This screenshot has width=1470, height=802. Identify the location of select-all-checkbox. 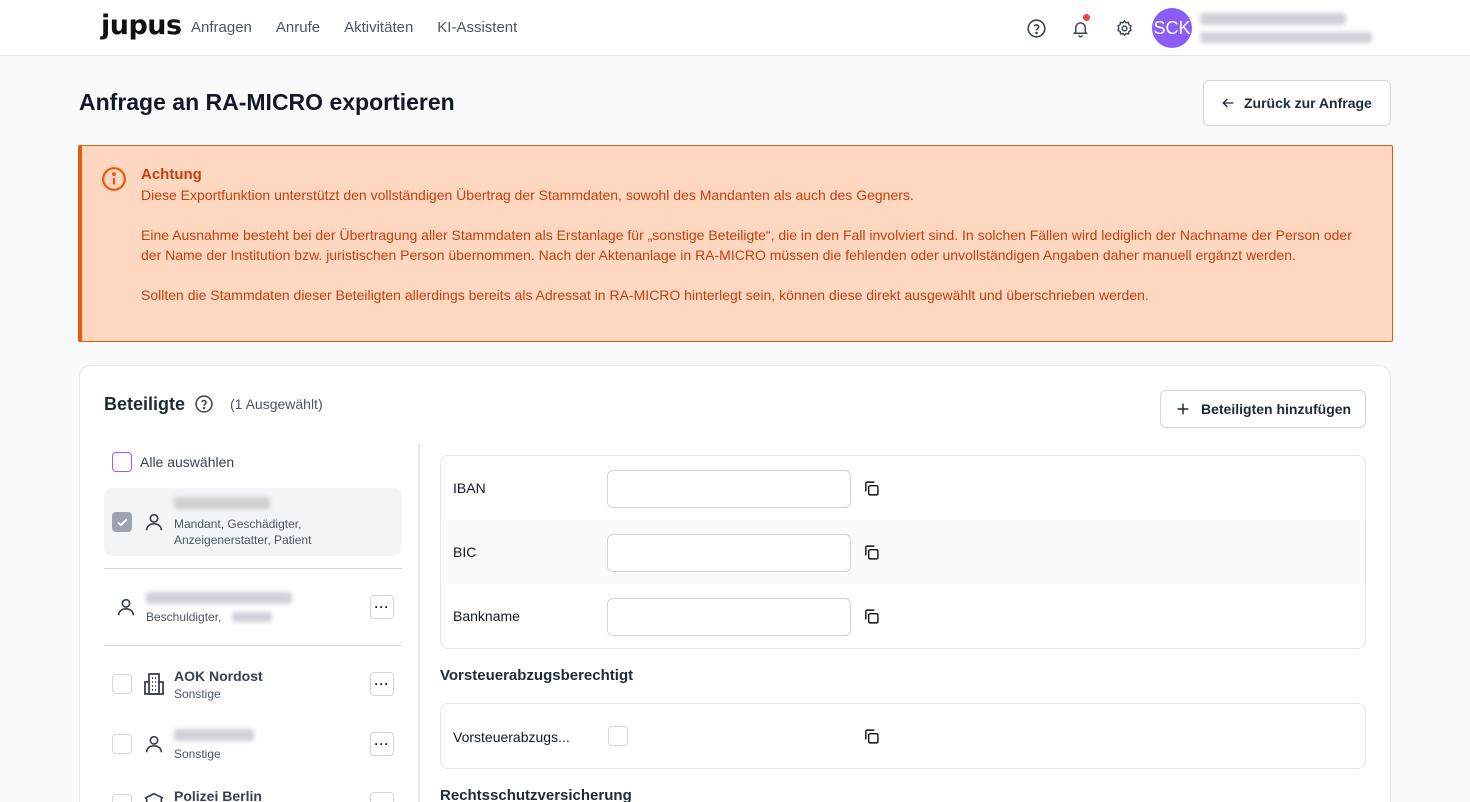
(122, 462).